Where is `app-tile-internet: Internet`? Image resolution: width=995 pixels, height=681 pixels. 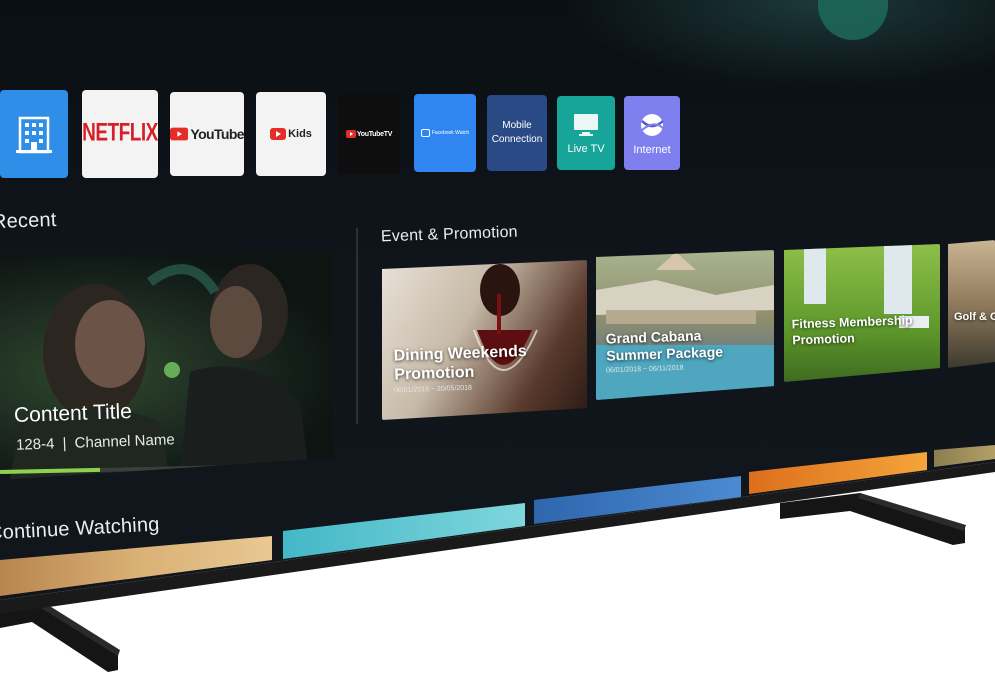
app-tile-internet: Internet is located at coordinates (652, 133).